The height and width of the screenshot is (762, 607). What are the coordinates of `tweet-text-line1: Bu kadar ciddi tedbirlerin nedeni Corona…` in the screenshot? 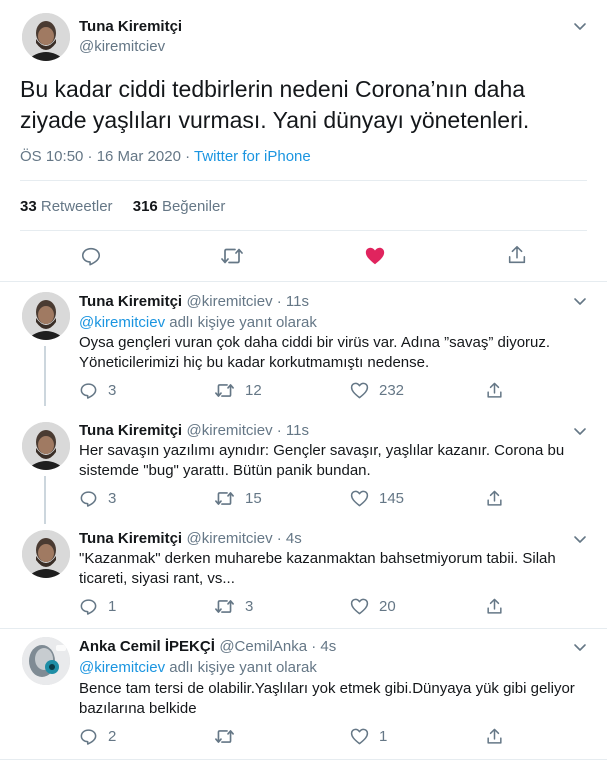 It's located at (273, 89).